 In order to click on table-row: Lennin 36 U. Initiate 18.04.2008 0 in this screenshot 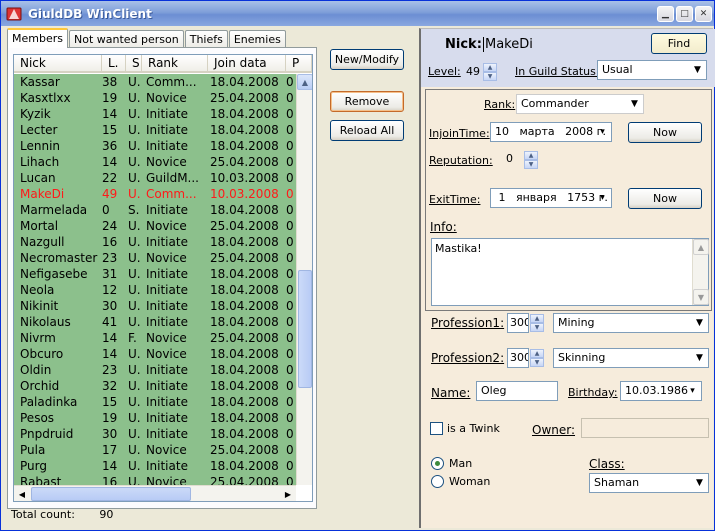, I will do `click(155, 146)`.